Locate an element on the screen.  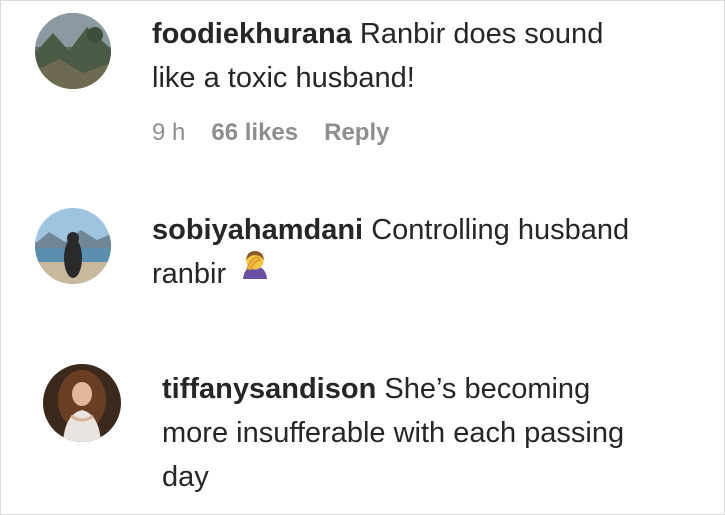
lake-person-avatar-image is located at coordinates (73, 246).